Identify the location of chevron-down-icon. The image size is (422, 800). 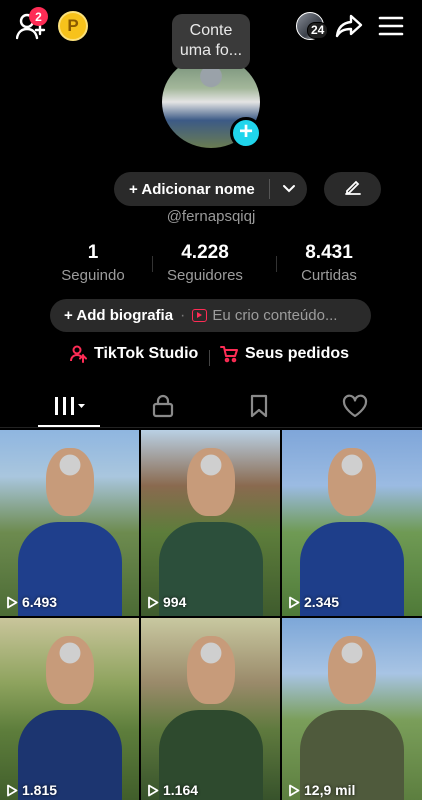
(288, 189).